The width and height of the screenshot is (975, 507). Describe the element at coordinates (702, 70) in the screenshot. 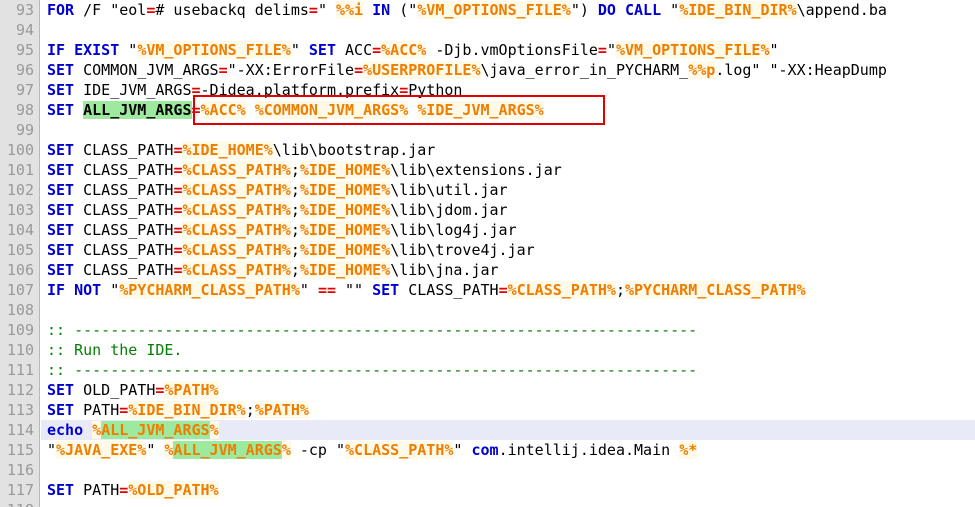

I see `code-token: %%p` at that location.